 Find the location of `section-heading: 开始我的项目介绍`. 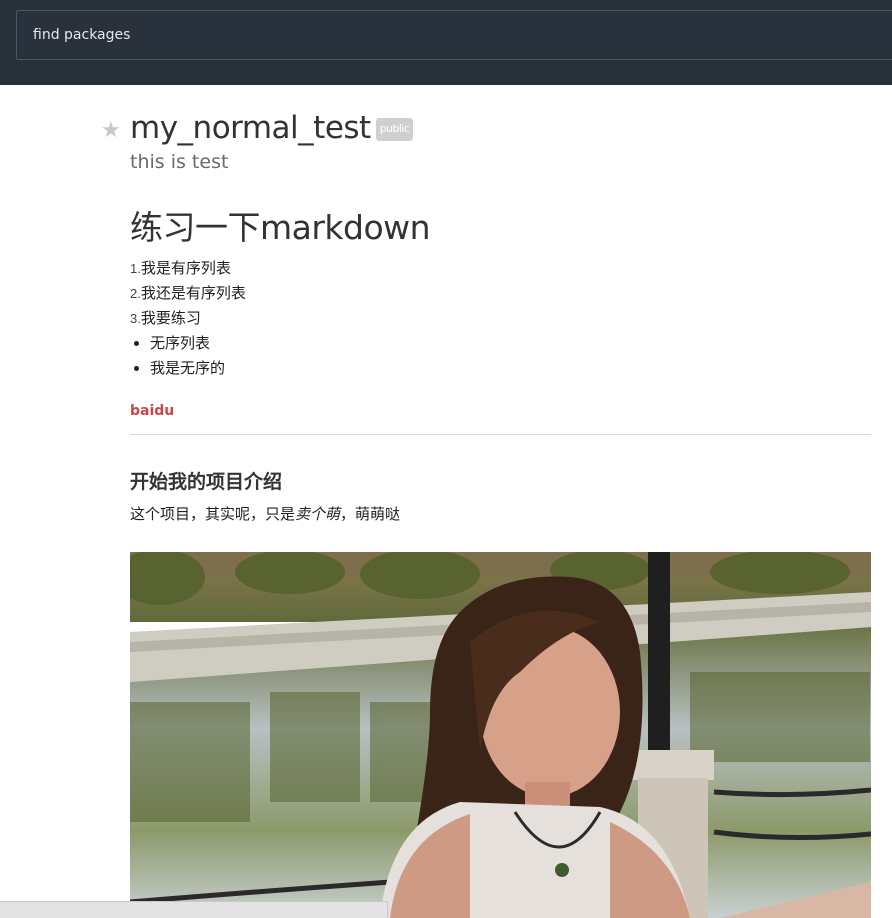

section-heading: 开始我的项目介绍 is located at coordinates (206, 482).